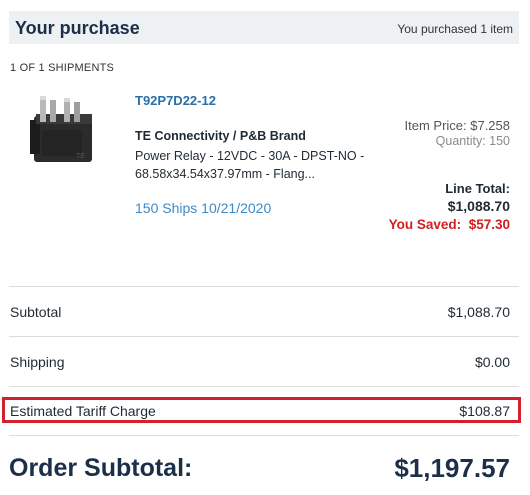 The width and height of the screenshot is (530, 495). I want to click on tariff-value: $108.87, so click(484, 411).